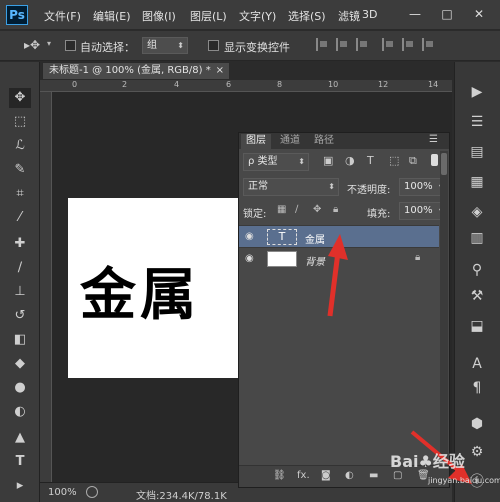  What do you see at coordinates (20, 268) in the screenshot?
I see `brush-tool-icon: ∕` at bounding box center [20, 268].